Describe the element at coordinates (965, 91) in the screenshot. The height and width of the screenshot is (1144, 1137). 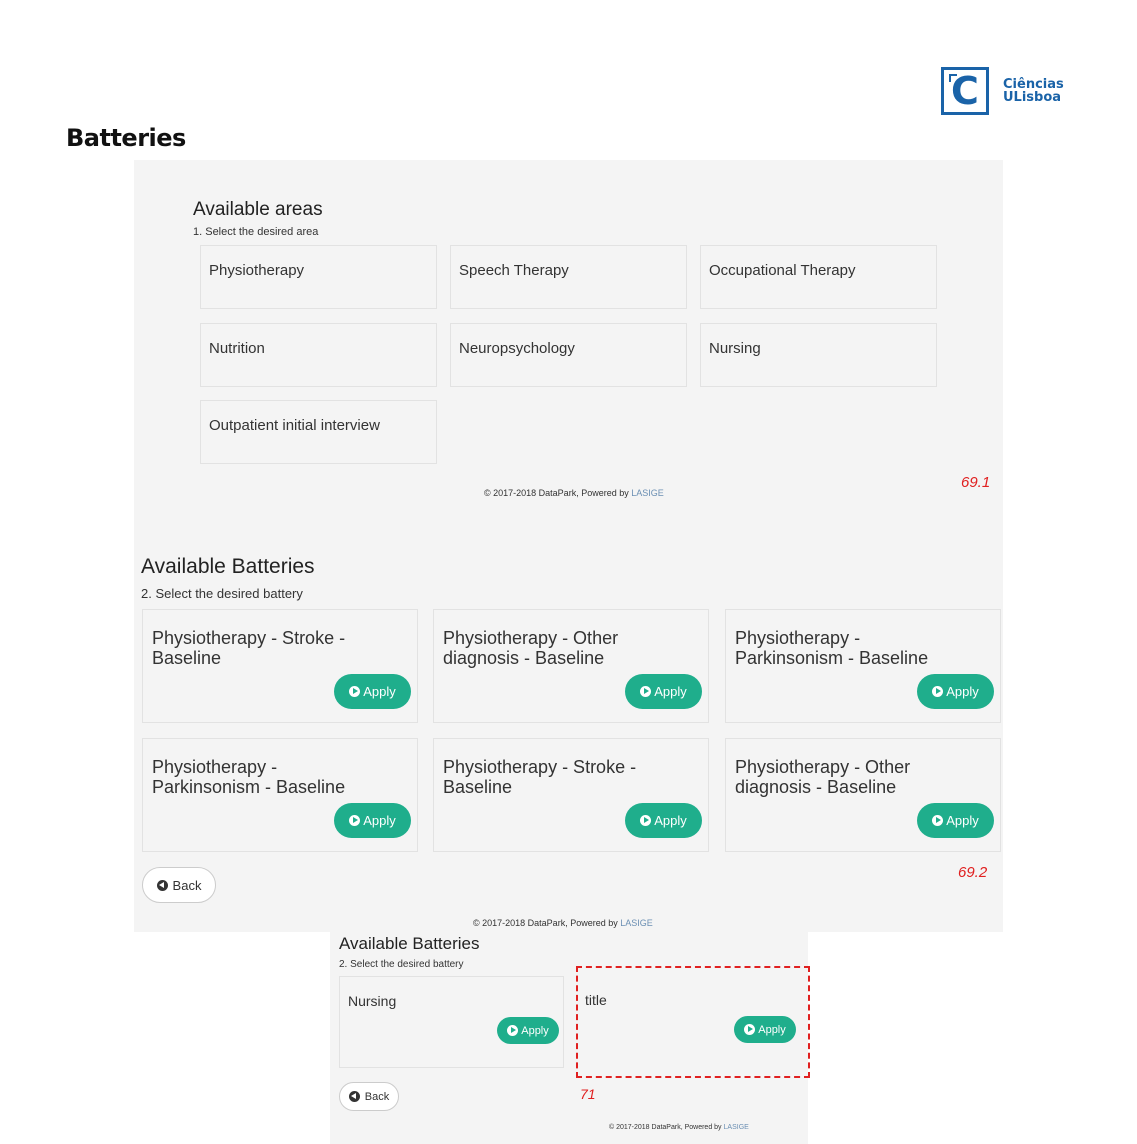
I see `logo-mark-icon: C` at that location.